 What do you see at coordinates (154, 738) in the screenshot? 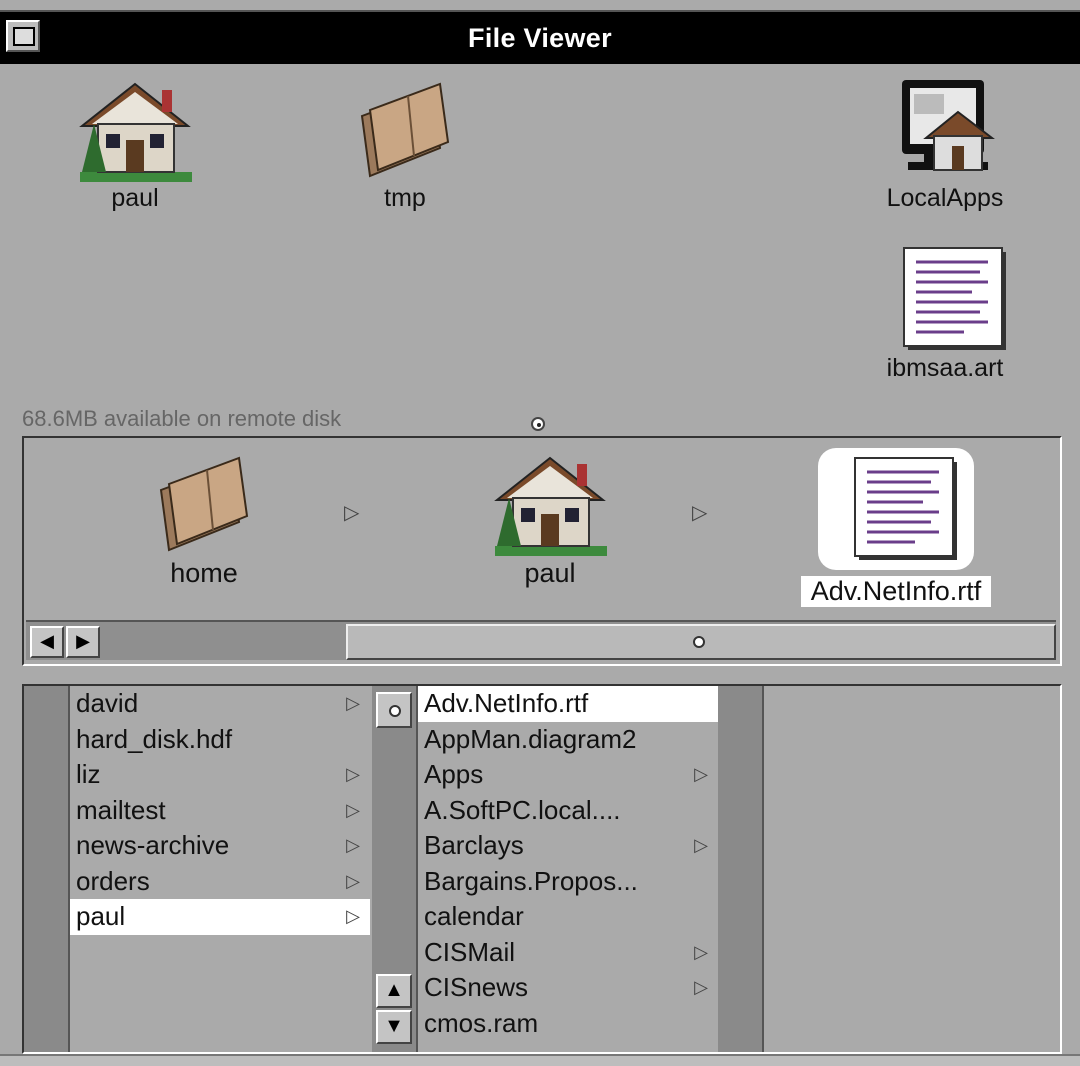
I see `list-item-label: hard_disk.hdf` at bounding box center [154, 738].